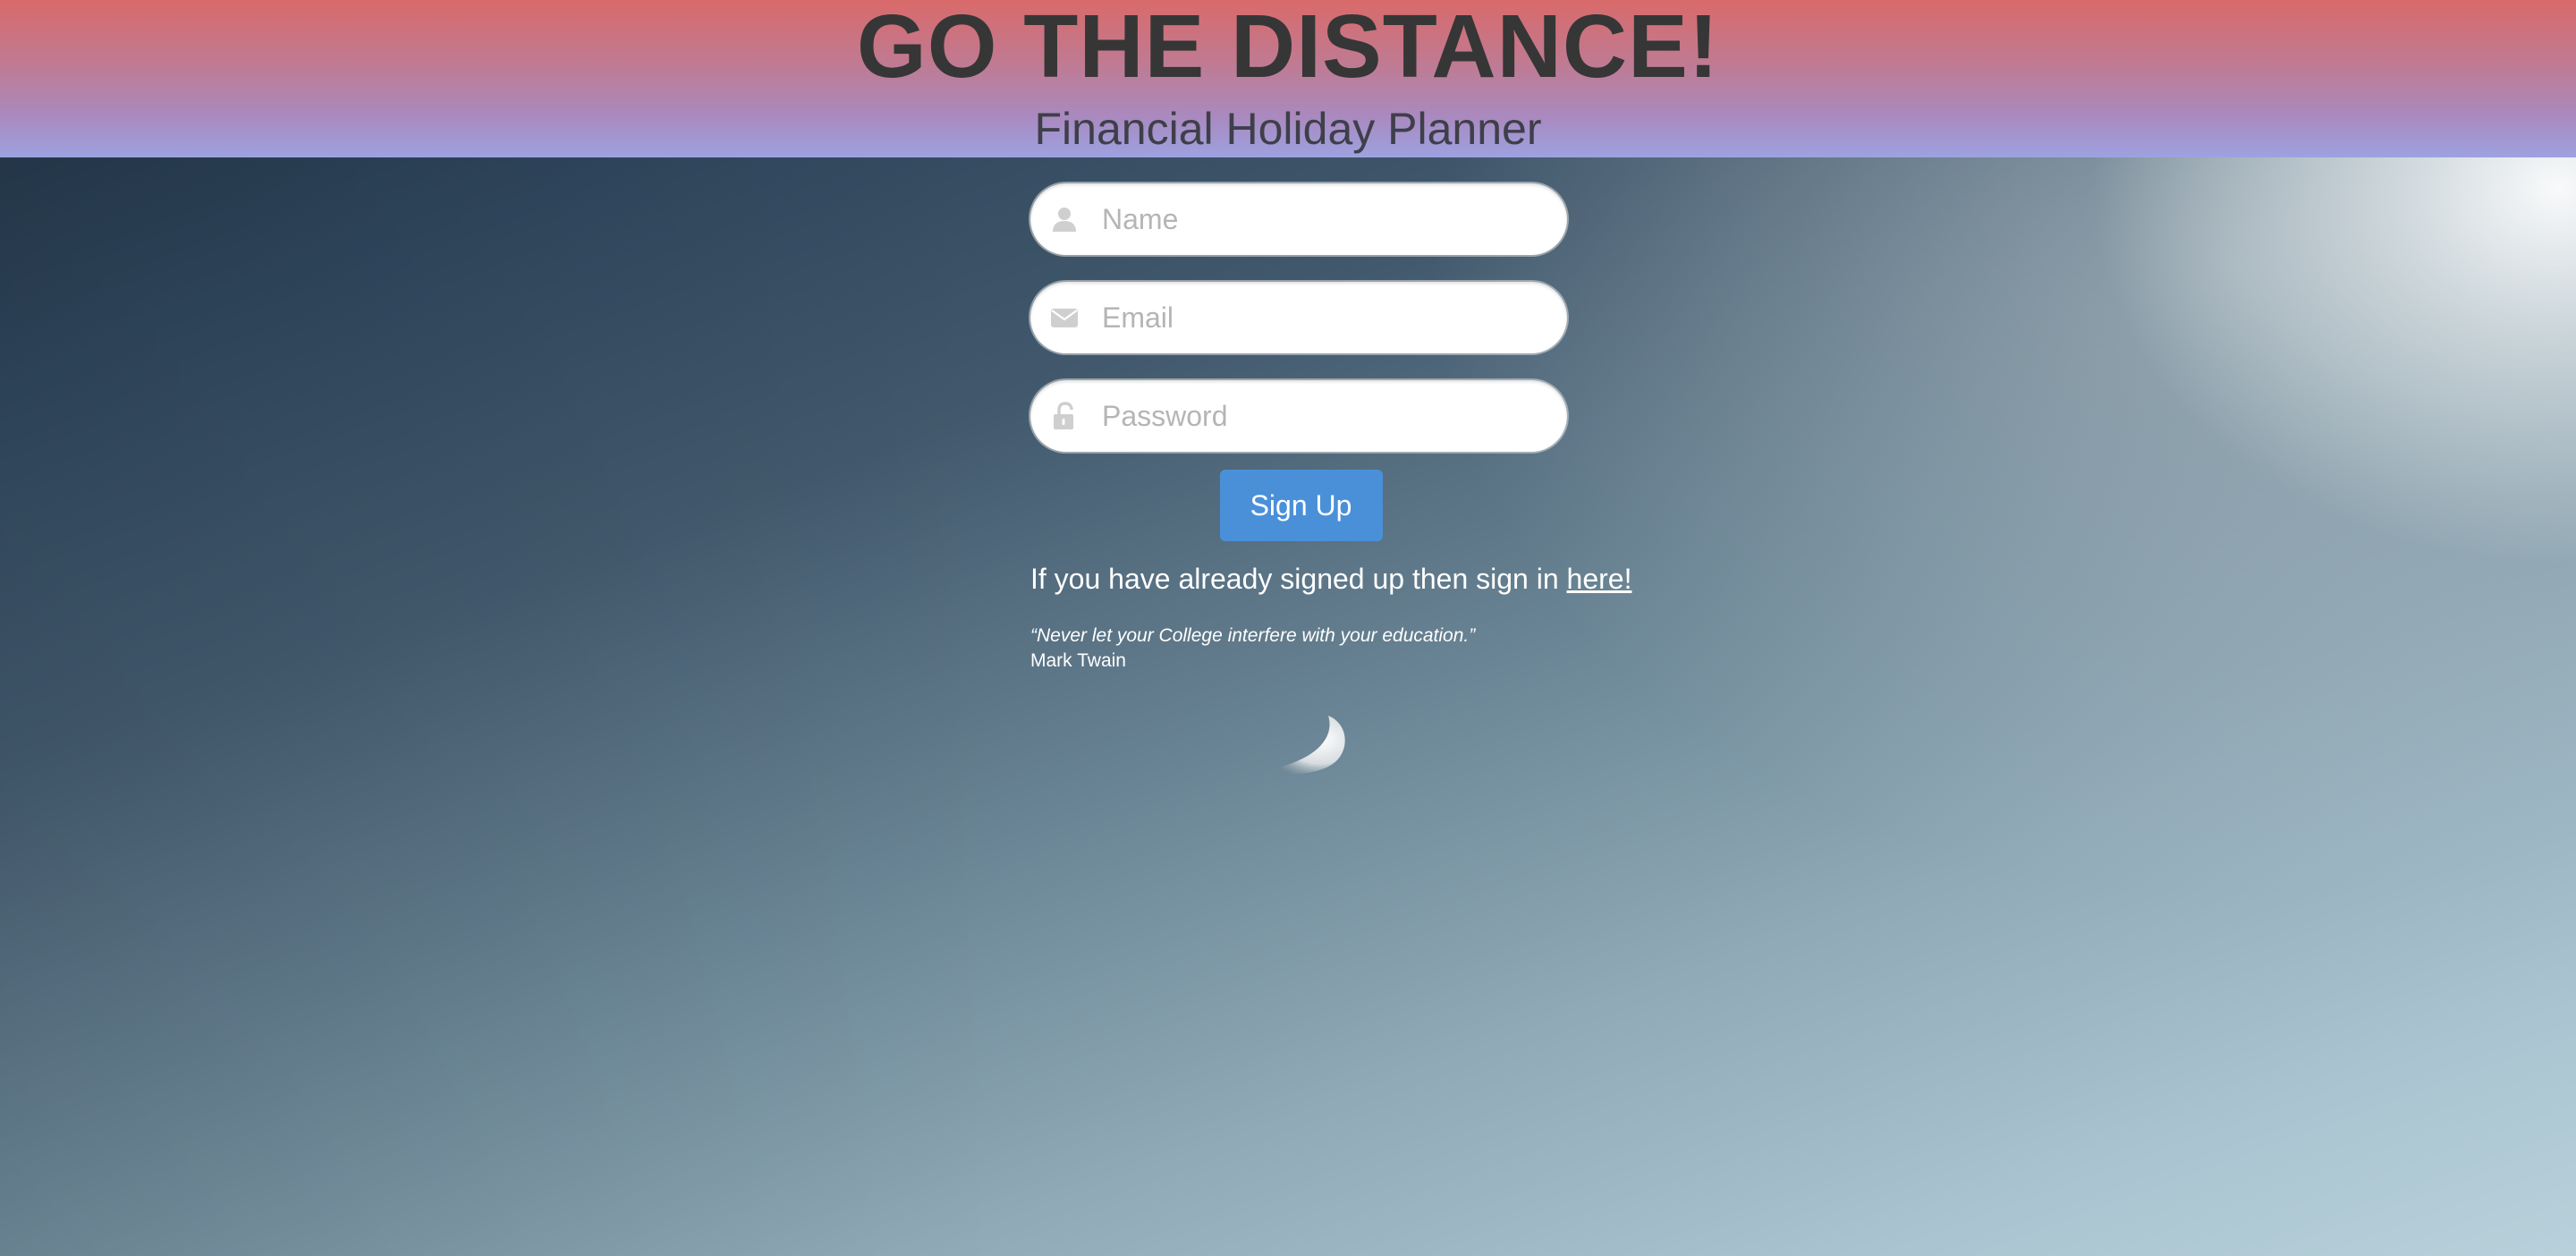 Image resolution: width=2576 pixels, height=1256 pixels. I want to click on envelope-icon, so click(1064, 318).